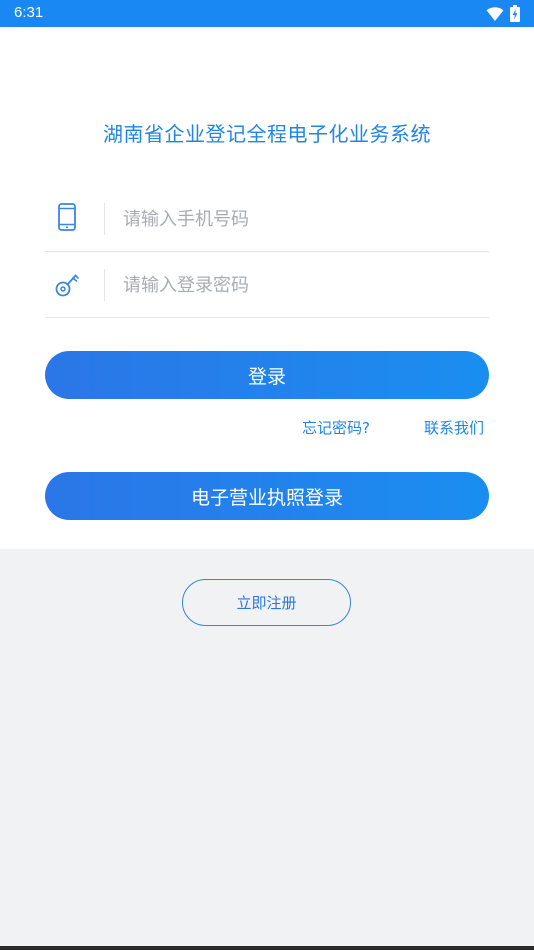  What do you see at coordinates (303, 285) in the screenshot?
I see `password-input` at bounding box center [303, 285].